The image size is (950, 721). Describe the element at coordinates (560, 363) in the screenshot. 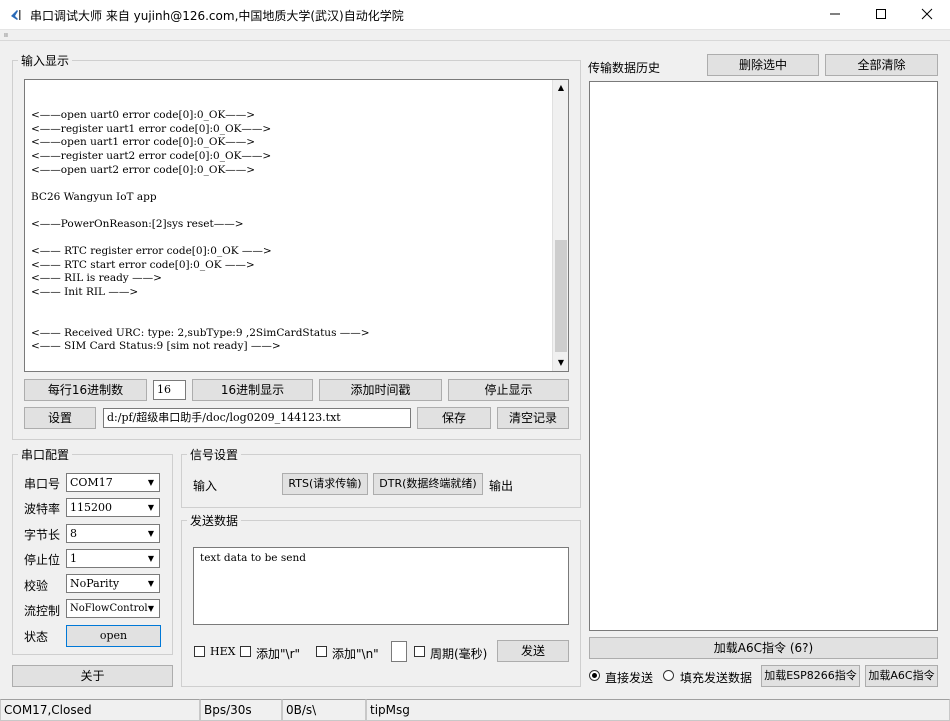

I see `scroll-down-icon: ▼` at that location.